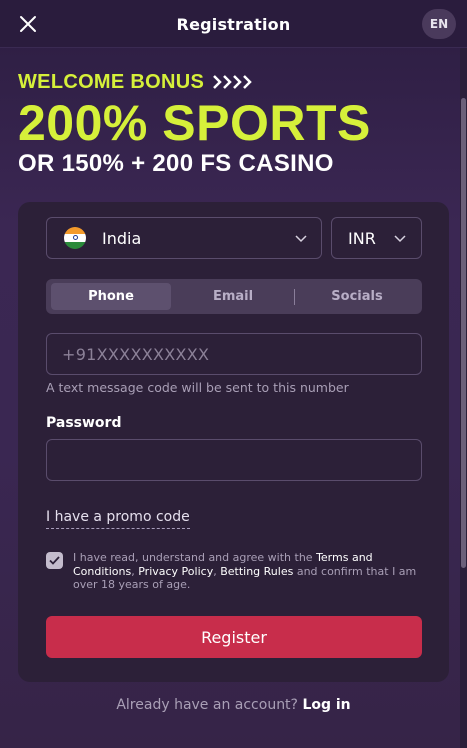 This screenshot has width=467, height=748. I want to click on welcome-bonus-label: WELCOME BONUS, so click(111, 81).